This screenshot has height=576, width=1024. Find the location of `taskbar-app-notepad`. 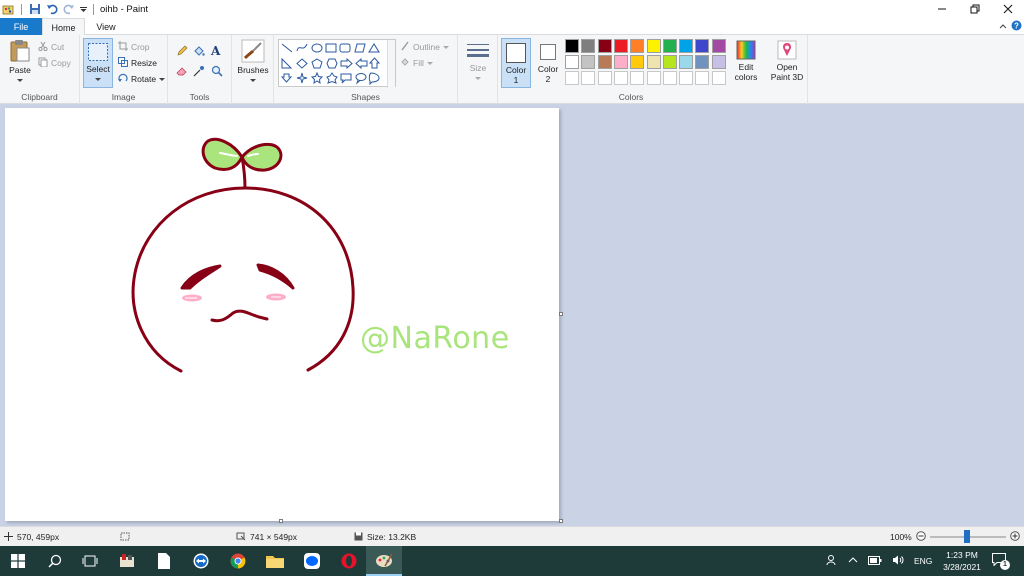

taskbar-app-notepad is located at coordinates (164, 561).